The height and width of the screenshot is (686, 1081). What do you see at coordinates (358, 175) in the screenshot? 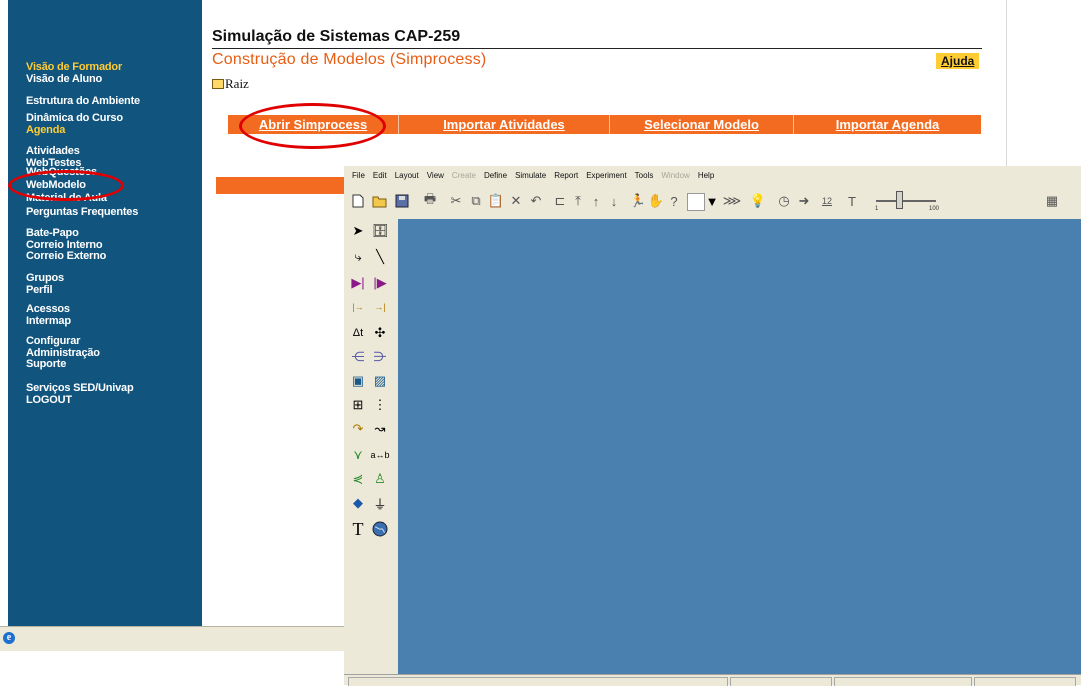
I see `menu-file: File` at bounding box center [358, 175].